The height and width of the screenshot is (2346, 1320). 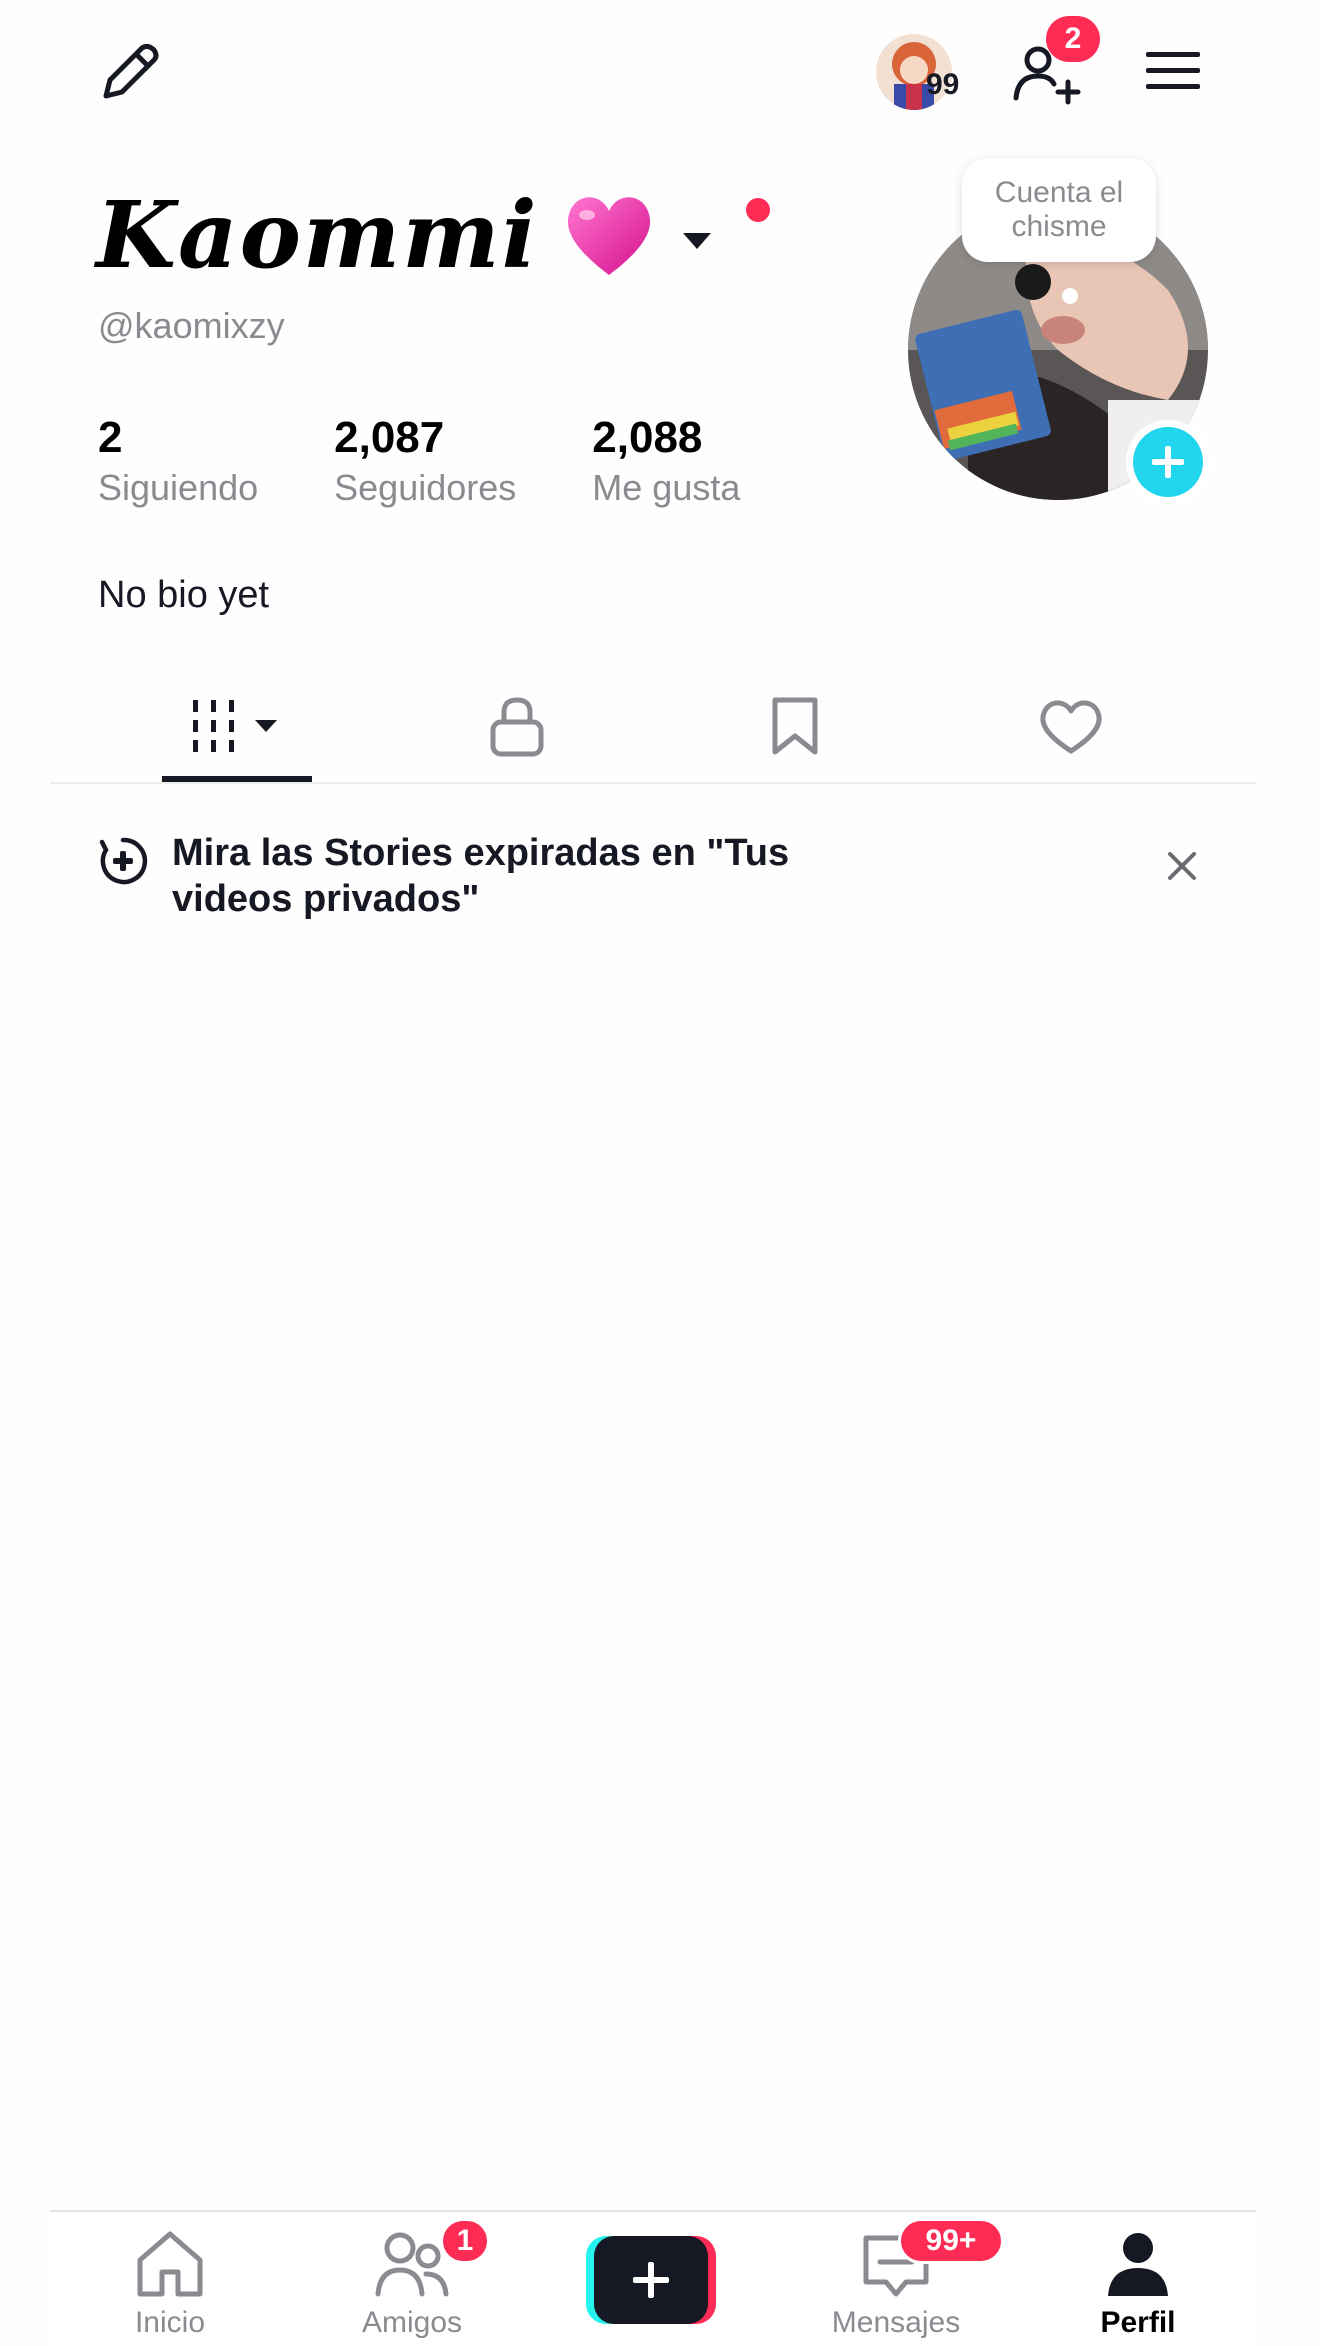 I want to click on stat-value: 2,088, so click(x=647, y=437).